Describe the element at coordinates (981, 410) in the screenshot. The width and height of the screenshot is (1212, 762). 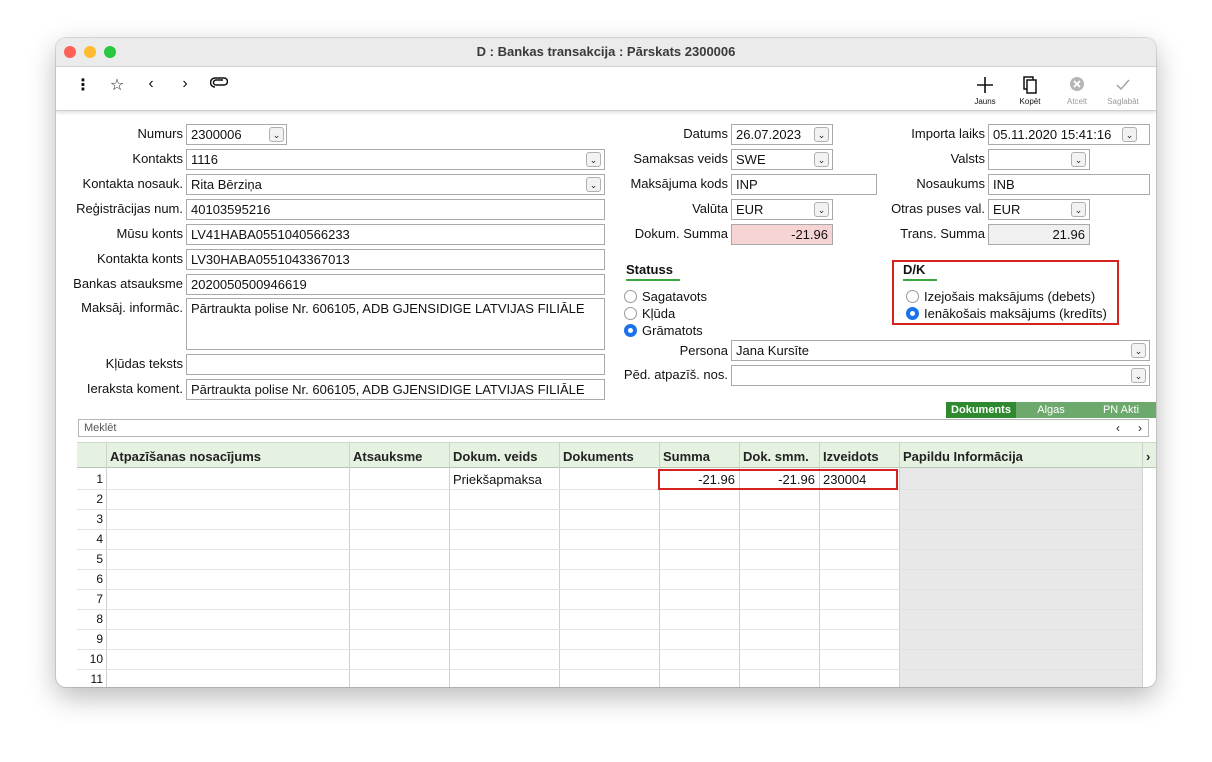
I see `tab-dokuments: Dokuments` at that location.